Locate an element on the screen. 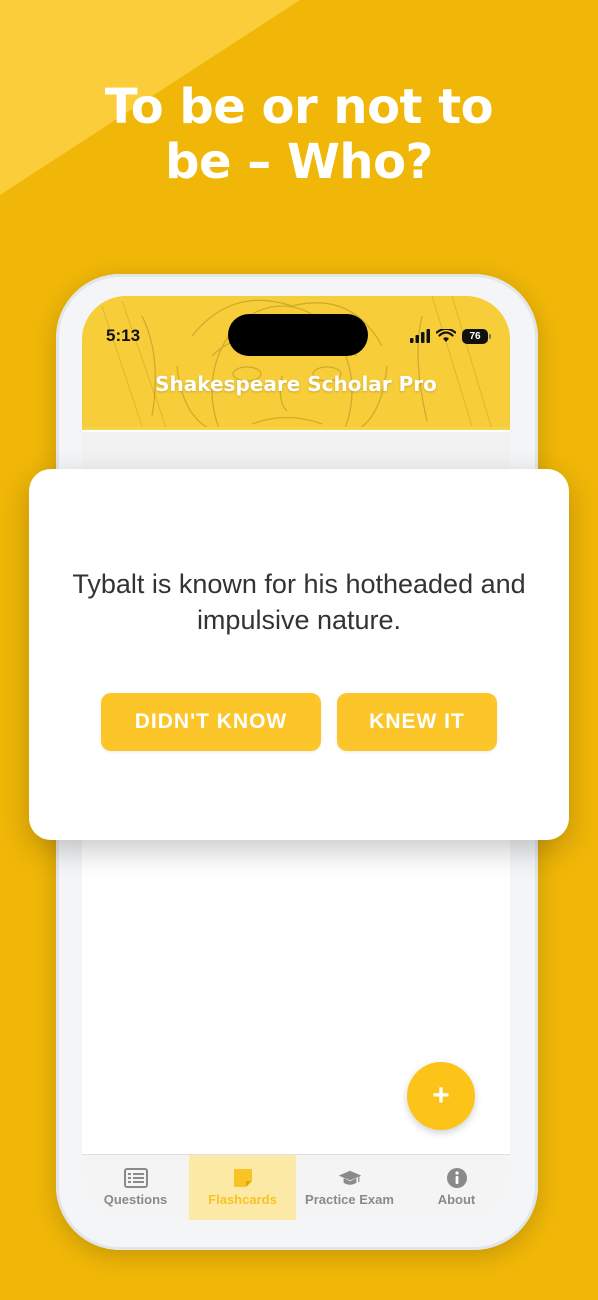 The height and width of the screenshot is (1300, 598). signal-icon is located at coordinates (420, 336).